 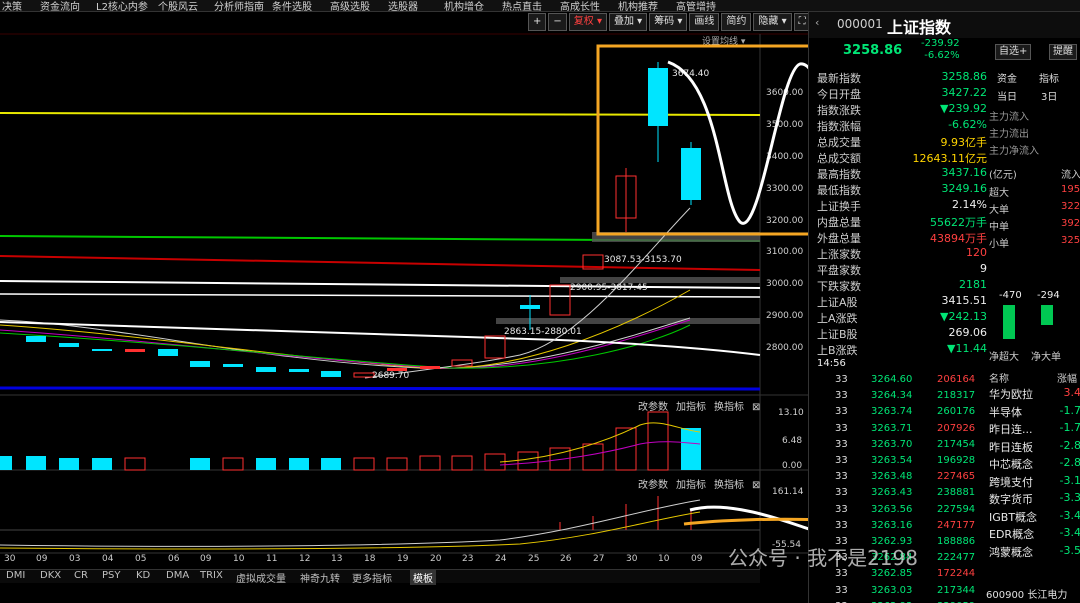 What do you see at coordinates (1013, 52) in the screenshot?
I see `add-watchlist-button: 自选+` at bounding box center [1013, 52].